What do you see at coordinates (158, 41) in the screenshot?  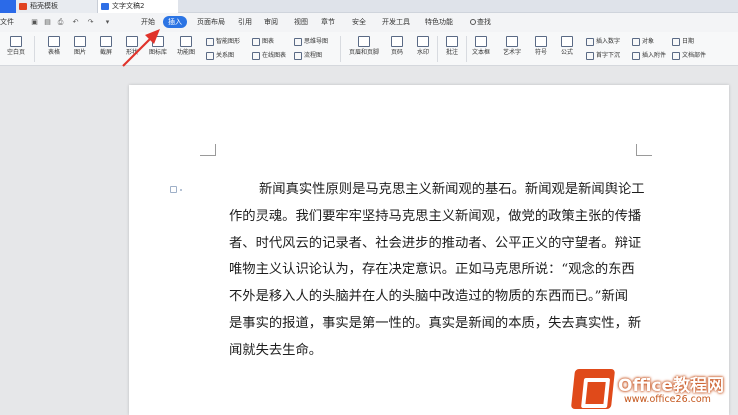 I see `icon-library-icon` at bounding box center [158, 41].